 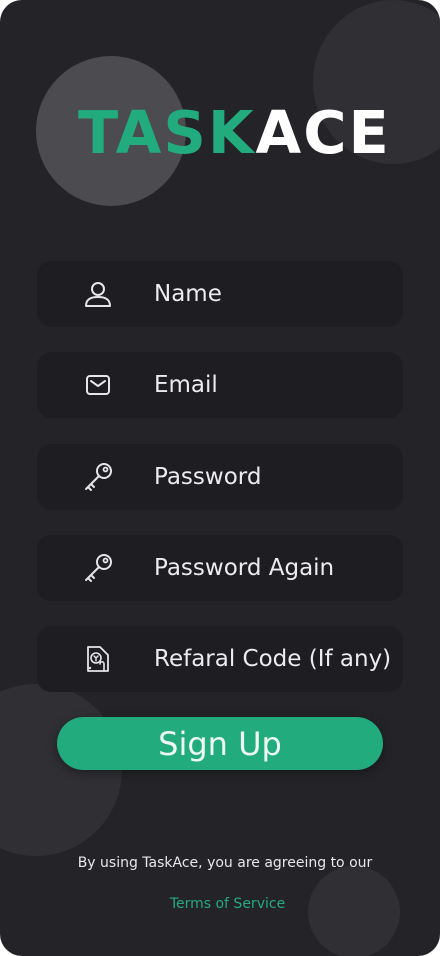 I want to click on password-again-input, so click(x=276, y=568).